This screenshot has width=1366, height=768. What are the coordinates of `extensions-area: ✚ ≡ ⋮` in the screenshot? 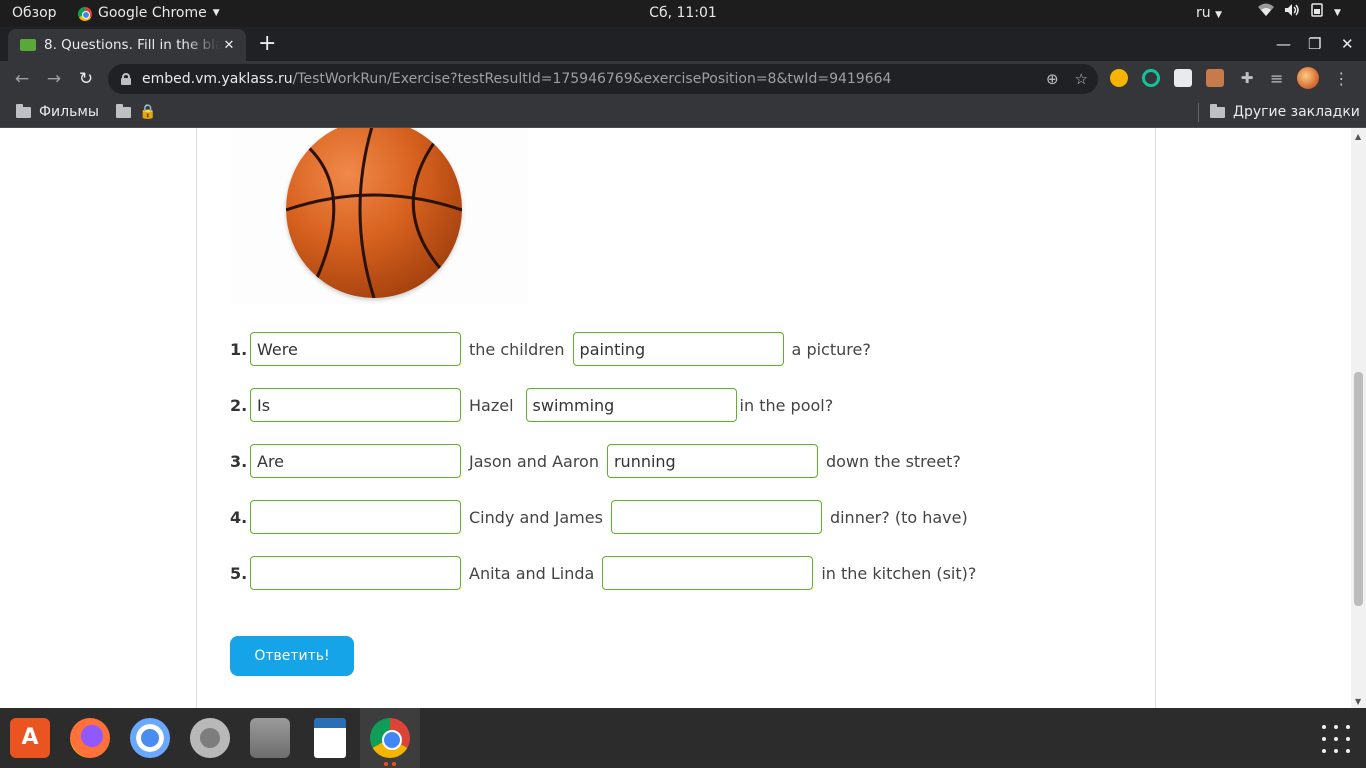 It's located at (1229, 78).